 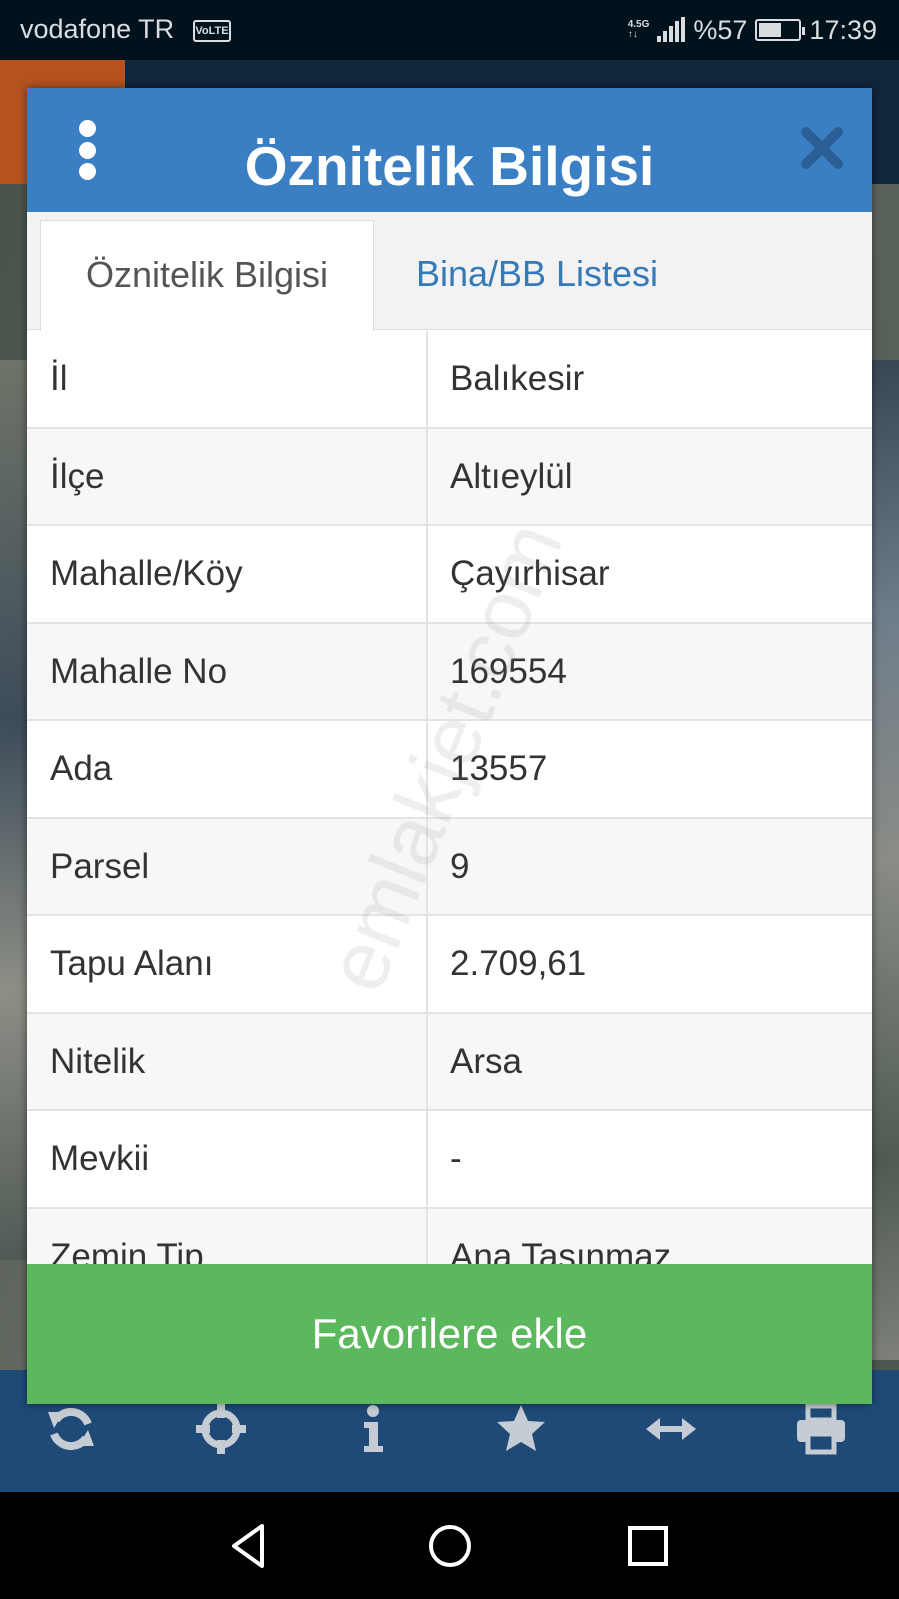 What do you see at coordinates (14, 810) in the screenshot?
I see `map-imagery-left` at bounding box center [14, 810].